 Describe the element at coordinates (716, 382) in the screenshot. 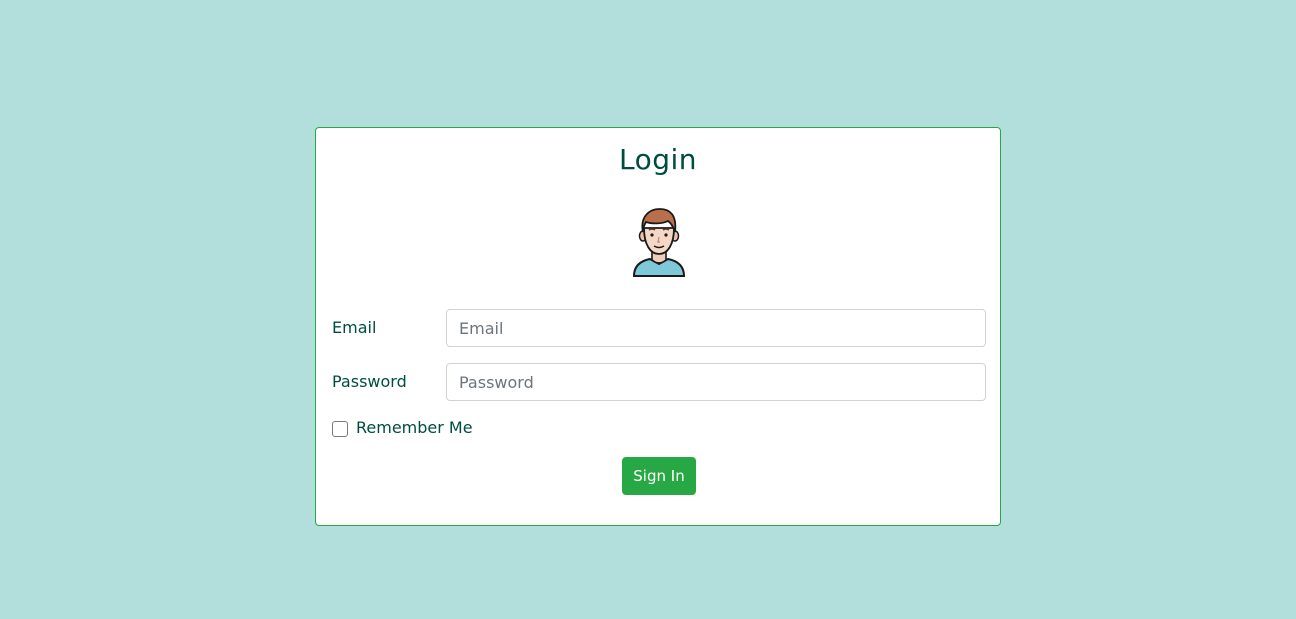

I see `password-input` at that location.